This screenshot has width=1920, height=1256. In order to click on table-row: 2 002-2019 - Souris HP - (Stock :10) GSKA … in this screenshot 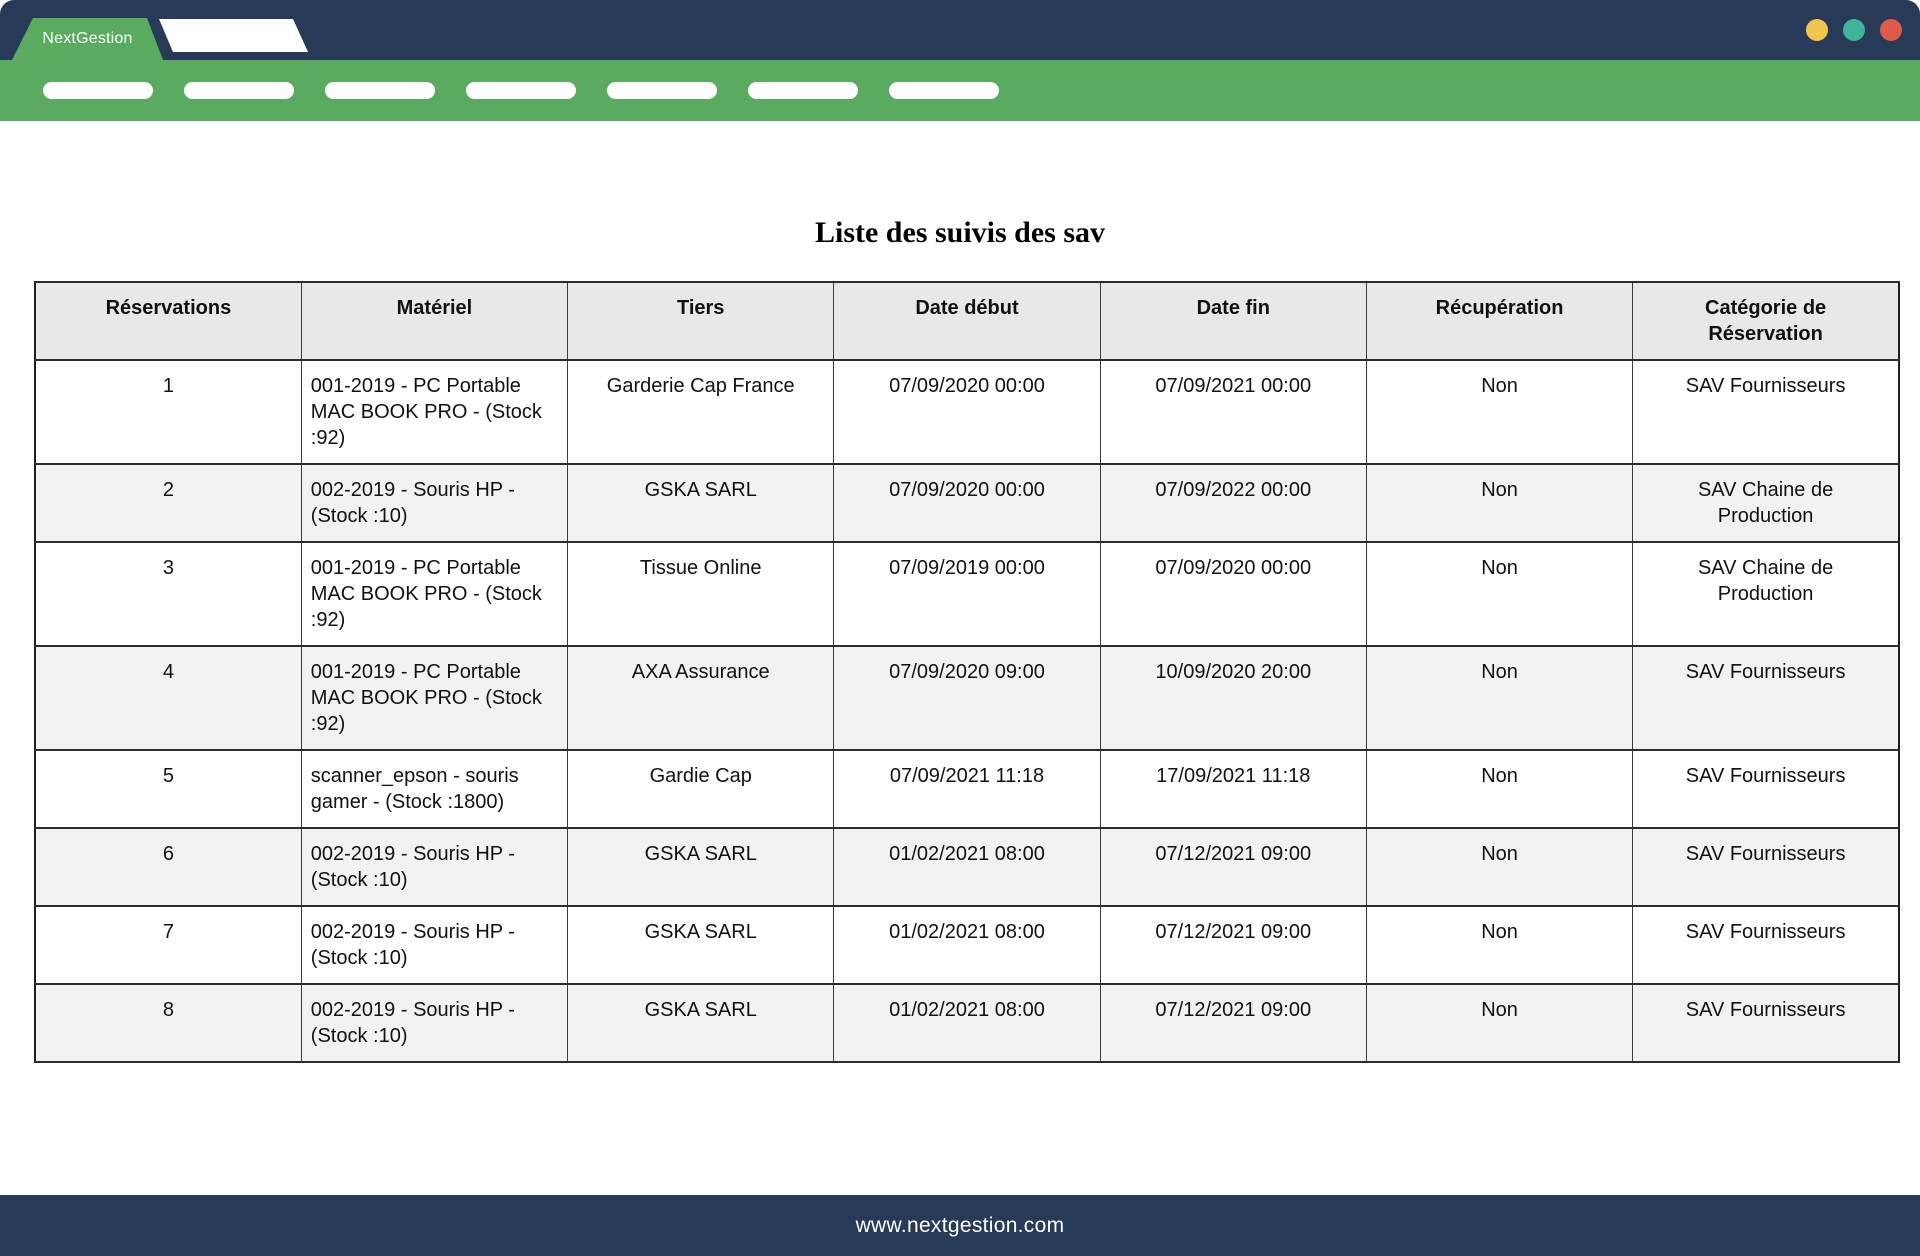, I will do `click(967, 503)`.